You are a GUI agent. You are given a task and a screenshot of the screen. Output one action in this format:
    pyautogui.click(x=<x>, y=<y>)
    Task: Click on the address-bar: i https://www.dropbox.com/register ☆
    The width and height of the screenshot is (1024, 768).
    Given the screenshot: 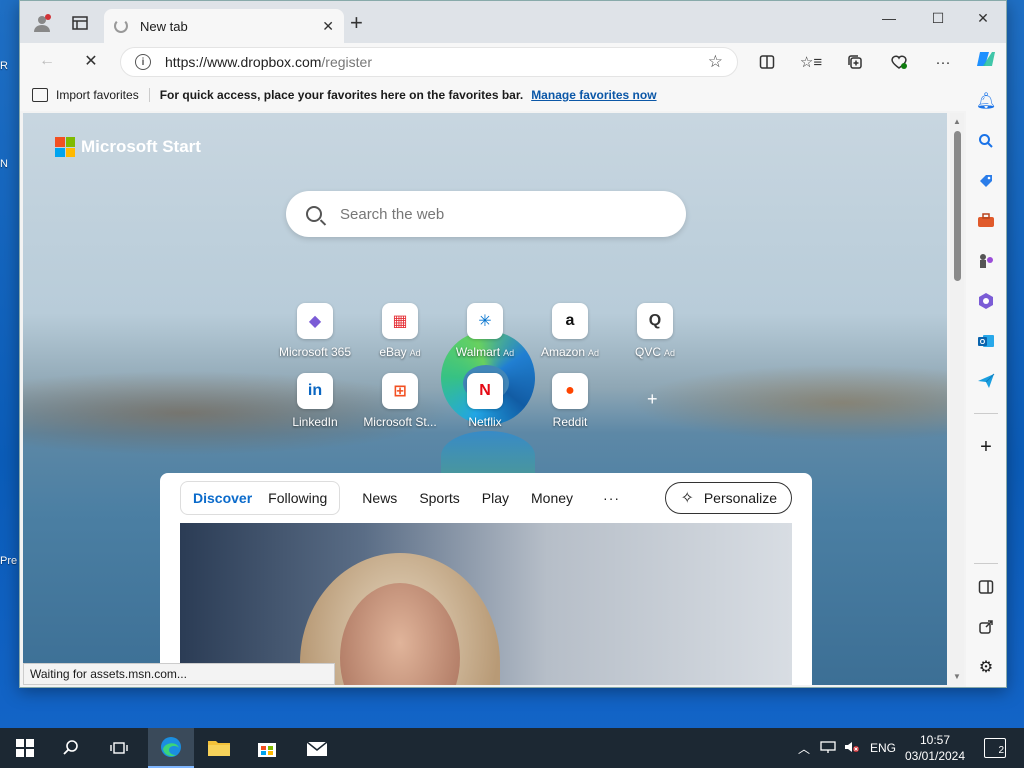 What is the action you would take?
    pyautogui.click(x=429, y=62)
    